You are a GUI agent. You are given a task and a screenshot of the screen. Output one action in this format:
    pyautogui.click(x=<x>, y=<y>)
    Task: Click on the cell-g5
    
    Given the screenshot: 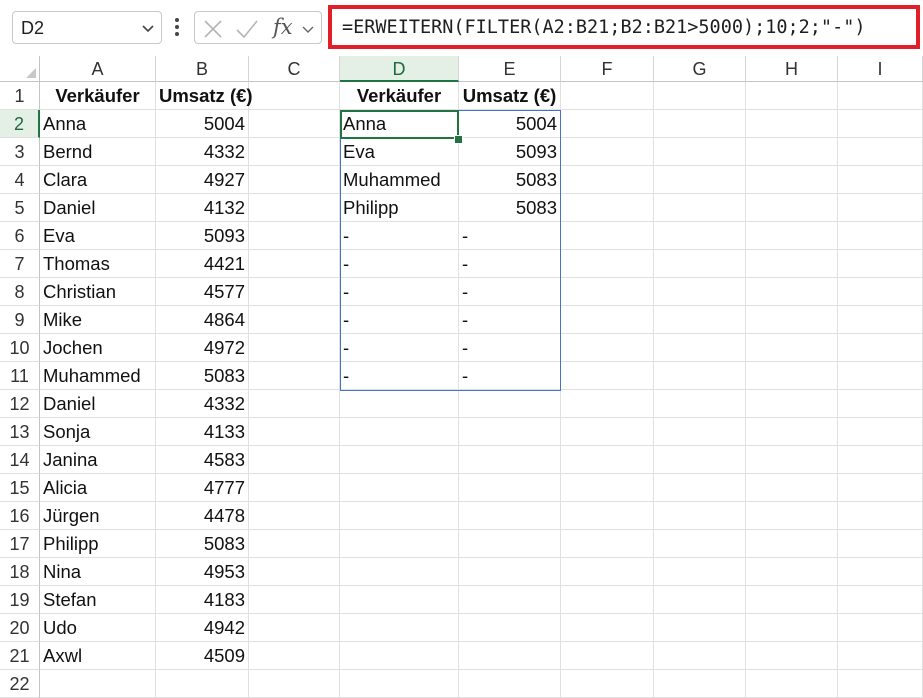 What is the action you would take?
    pyautogui.click(x=700, y=208)
    